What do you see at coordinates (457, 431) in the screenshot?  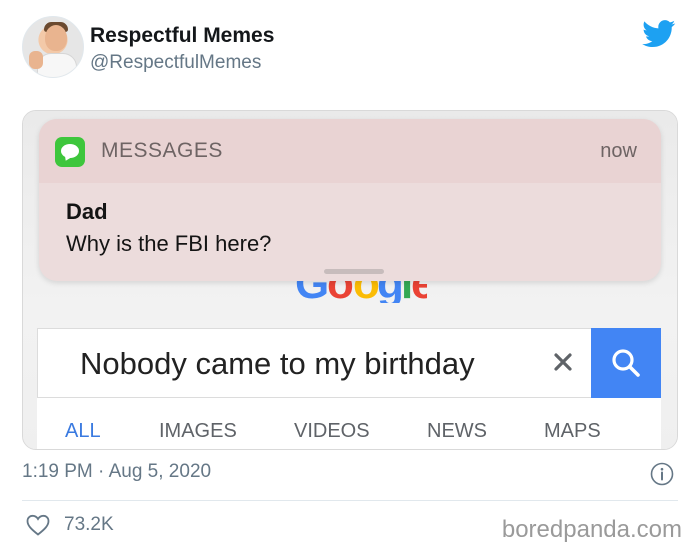 I see `tab-news: NEWS` at bounding box center [457, 431].